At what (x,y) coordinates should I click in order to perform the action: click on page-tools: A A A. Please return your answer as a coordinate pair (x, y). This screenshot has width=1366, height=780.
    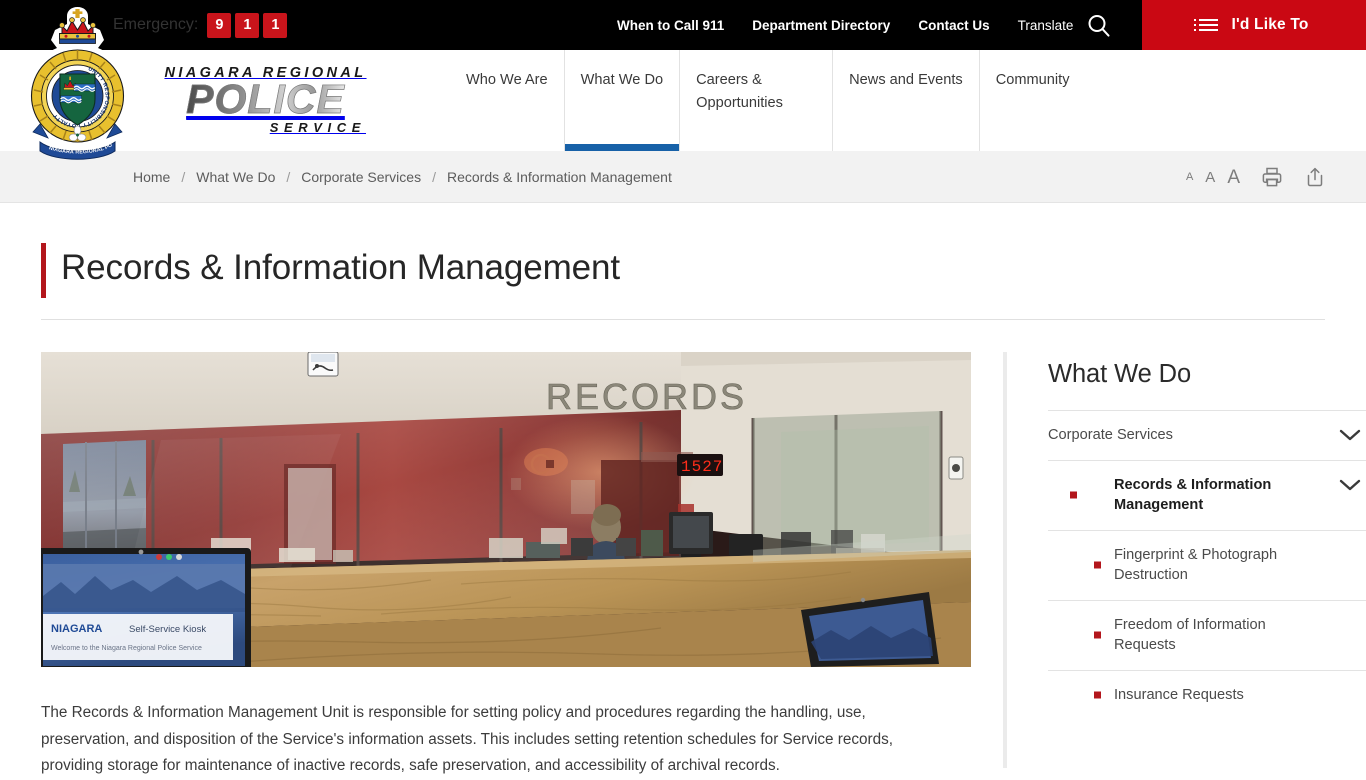
    Looking at the image, I should click on (1256, 177).